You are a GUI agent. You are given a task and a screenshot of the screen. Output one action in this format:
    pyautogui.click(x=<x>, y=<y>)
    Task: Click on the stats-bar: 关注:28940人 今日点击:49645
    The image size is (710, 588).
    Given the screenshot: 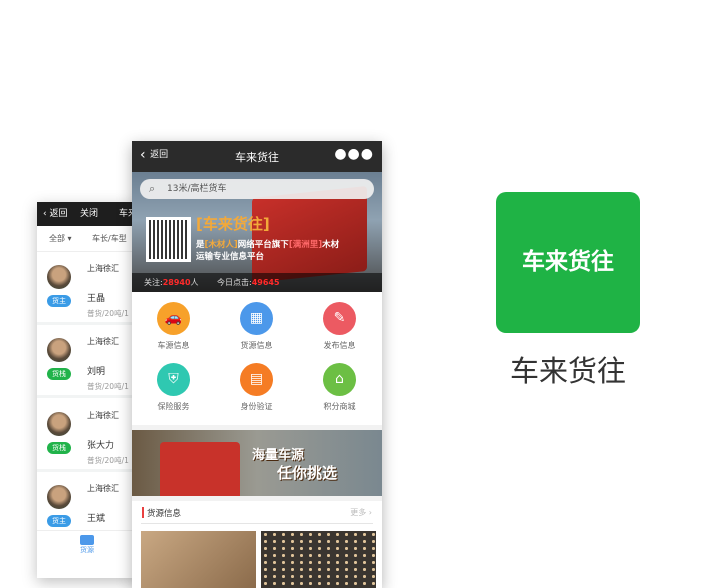 What is the action you would take?
    pyautogui.click(x=257, y=282)
    